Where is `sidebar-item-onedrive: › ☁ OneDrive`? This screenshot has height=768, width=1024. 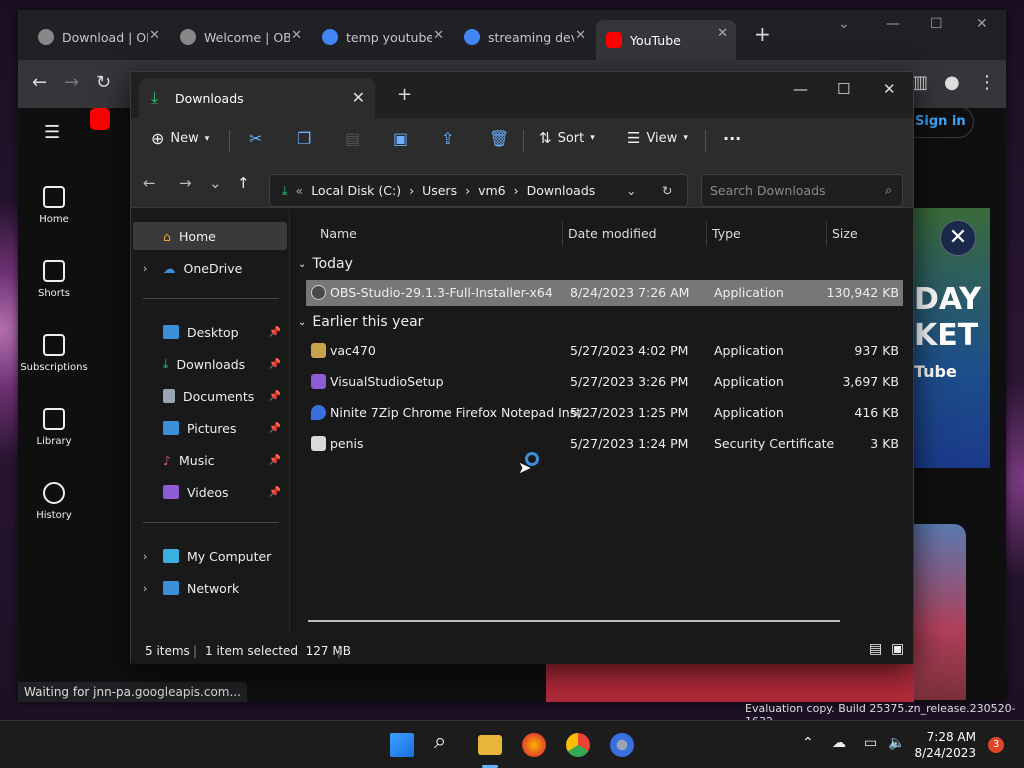
sidebar-item-onedrive: › ☁ OneDrive is located at coordinates (210, 268).